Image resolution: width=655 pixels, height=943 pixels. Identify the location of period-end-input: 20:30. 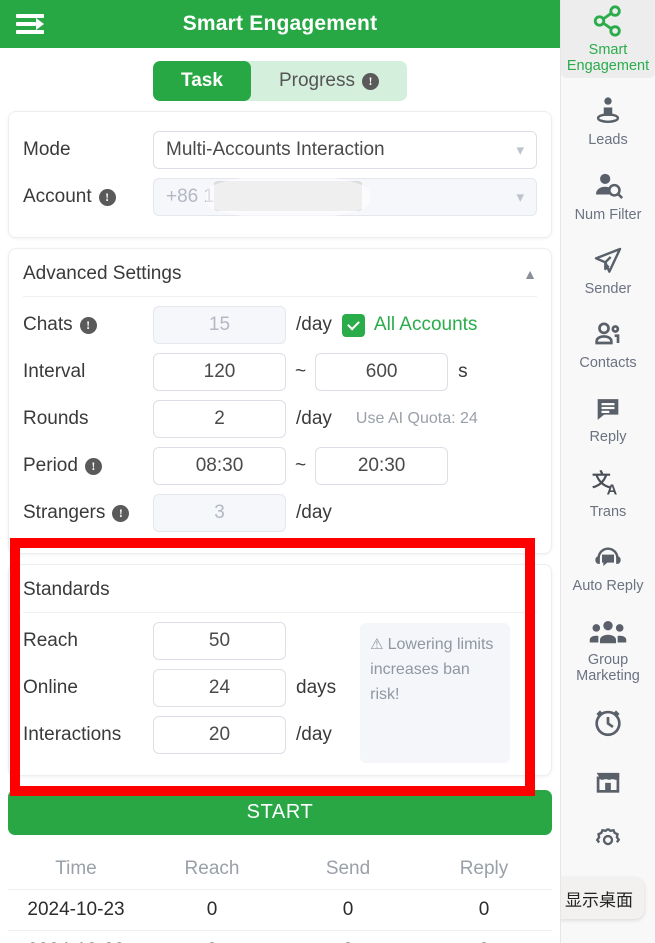
(382, 466).